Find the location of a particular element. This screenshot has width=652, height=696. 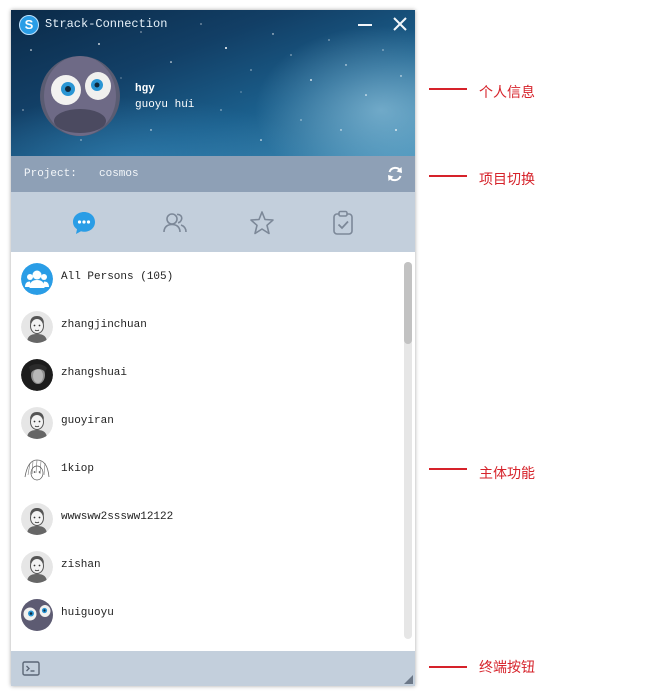

user-avatar is located at coordinates (80, 96).